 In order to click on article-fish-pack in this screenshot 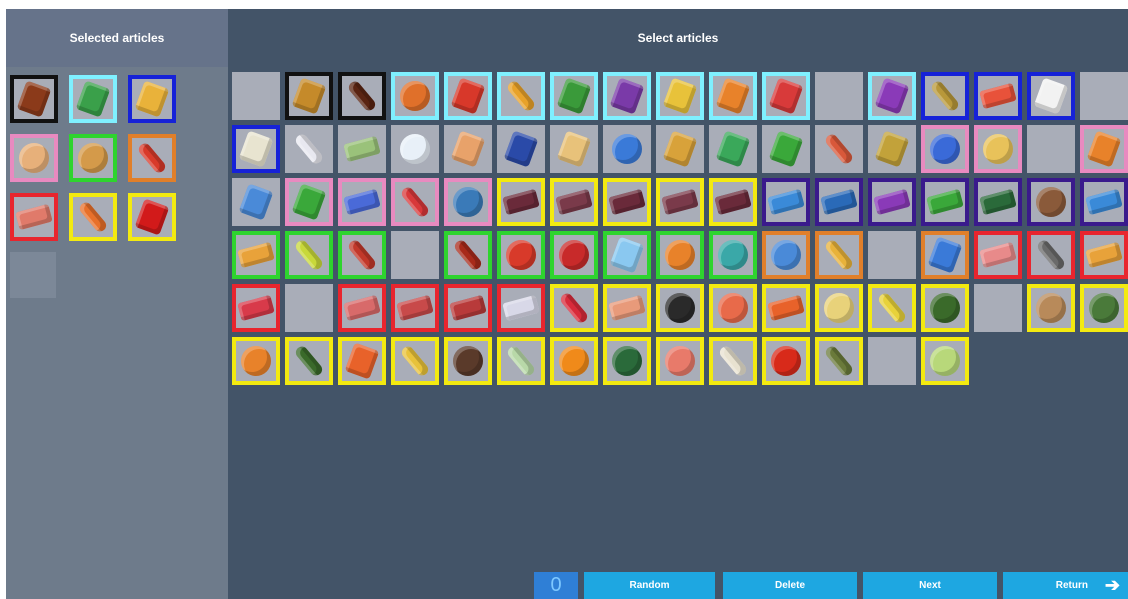, I will do `click(1104, 255)`.